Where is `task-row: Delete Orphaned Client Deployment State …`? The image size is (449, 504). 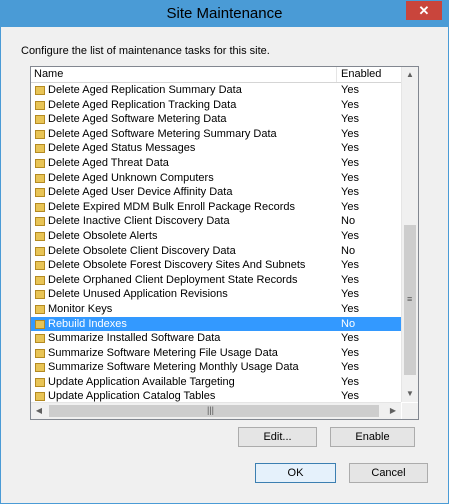
task-row: Delete Orphaned Client Deployment State … is located at coordinates (216, 280).